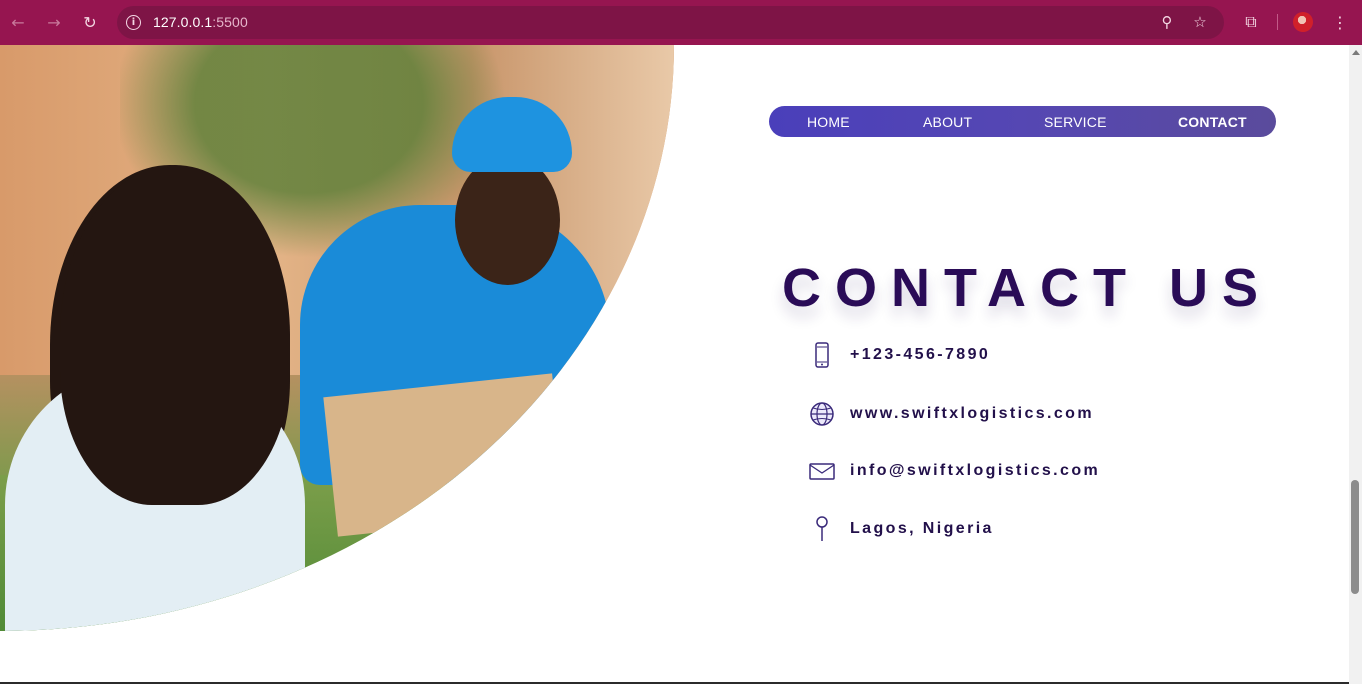 This screenshot has height=684, width=1362. I want to click on page-title: CONTACT US, so click(1027, 288).